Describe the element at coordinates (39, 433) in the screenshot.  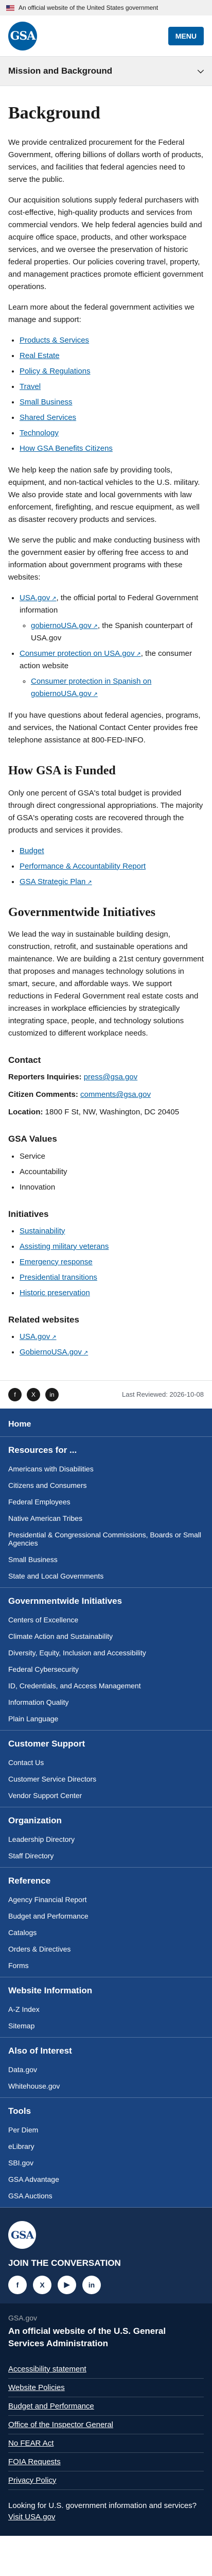
I see `activity-link: Technology` at that location.